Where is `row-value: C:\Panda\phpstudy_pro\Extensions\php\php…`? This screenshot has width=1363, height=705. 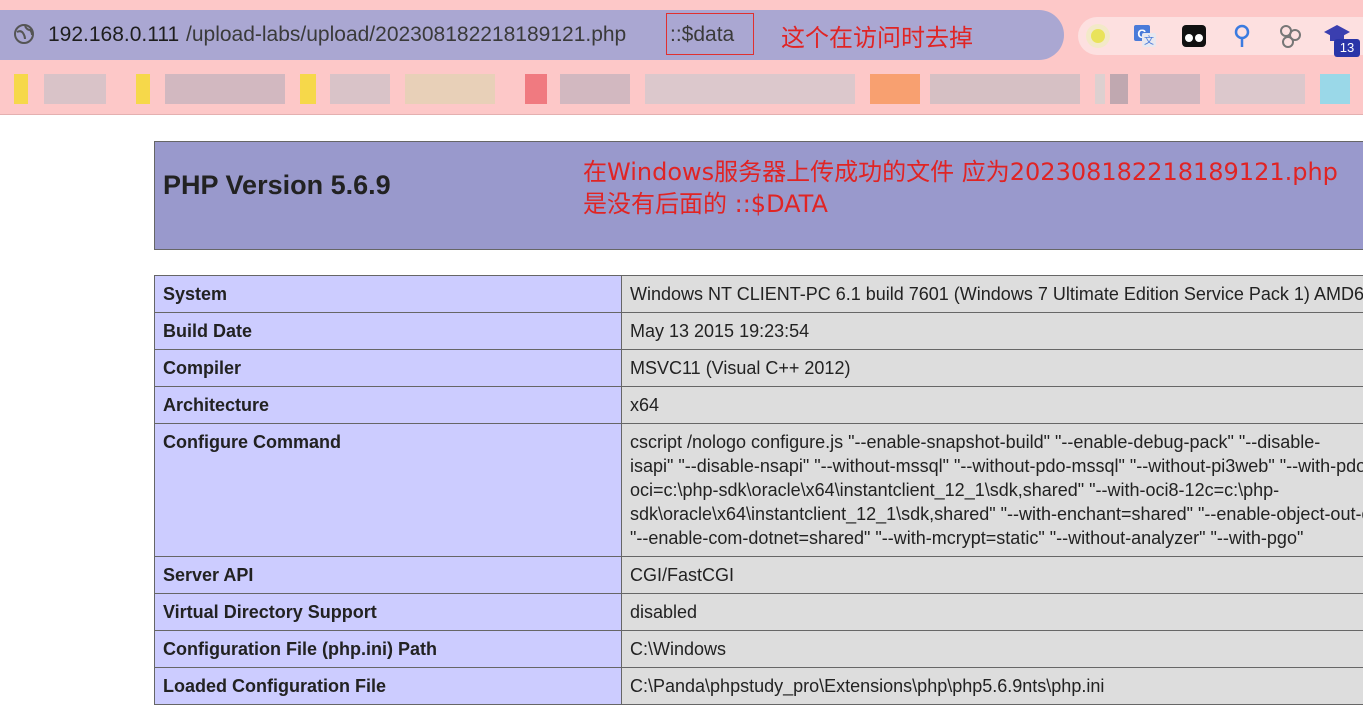
row-value: C:\Panda\phpstudy_pro\Extensions\php\php… is located at coordinates (992, 686).